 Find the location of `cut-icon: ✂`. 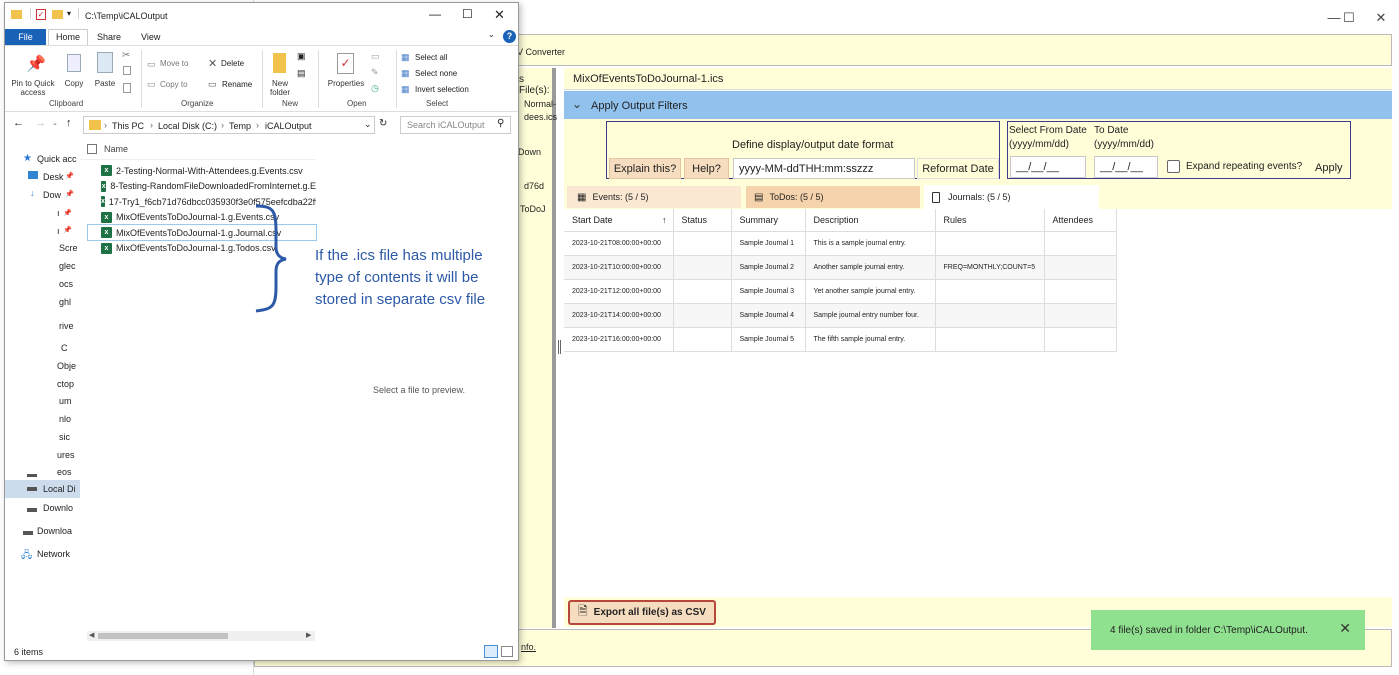

cut-icon: ✂ is located at coordinates (126, 55).